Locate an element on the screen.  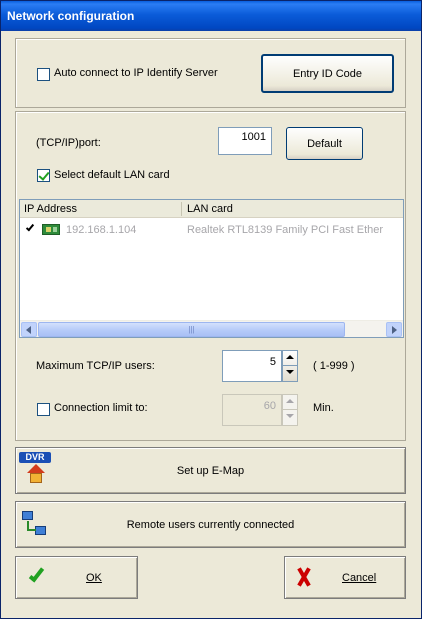
default-port-label: Default is located at coordinates (324, 144).